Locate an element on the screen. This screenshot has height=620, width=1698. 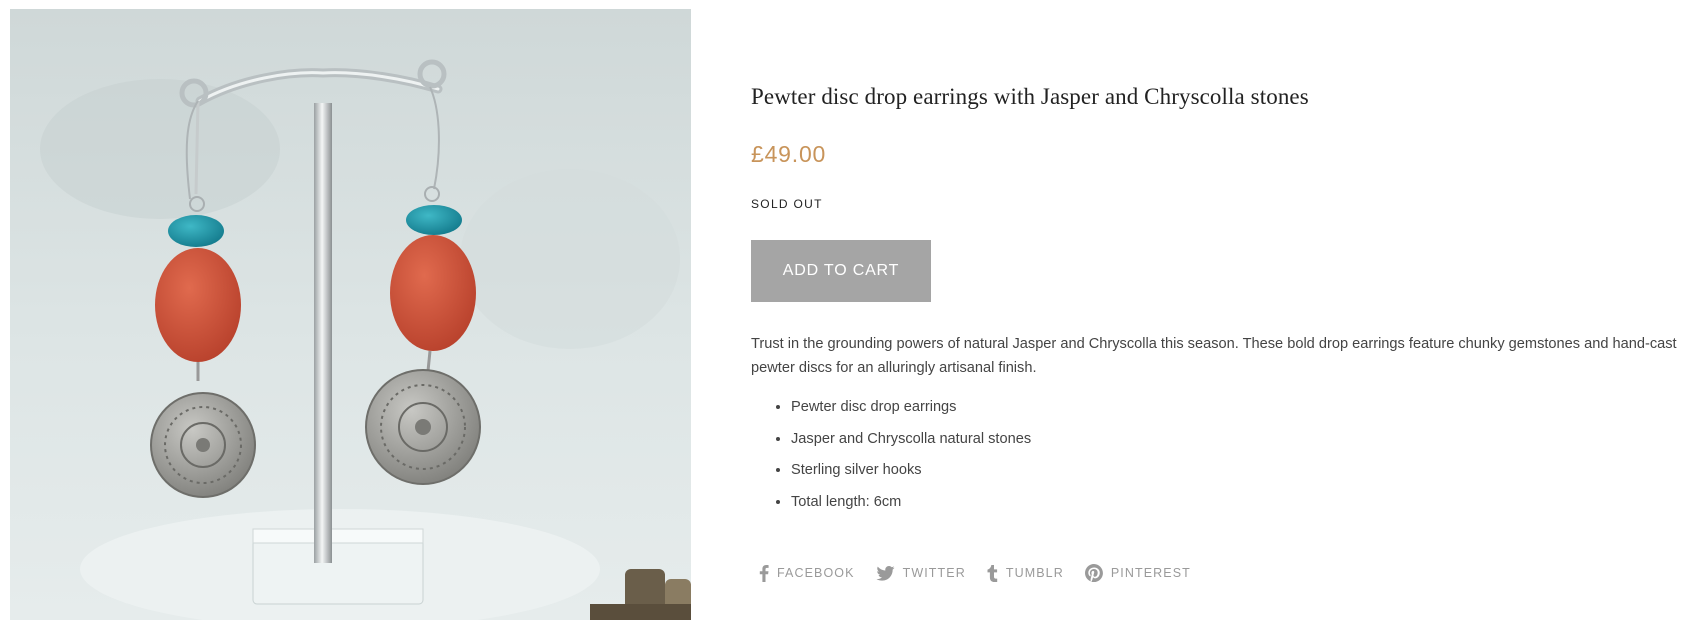
share-label: TUMBLR is located at coordinates (1034, 573).